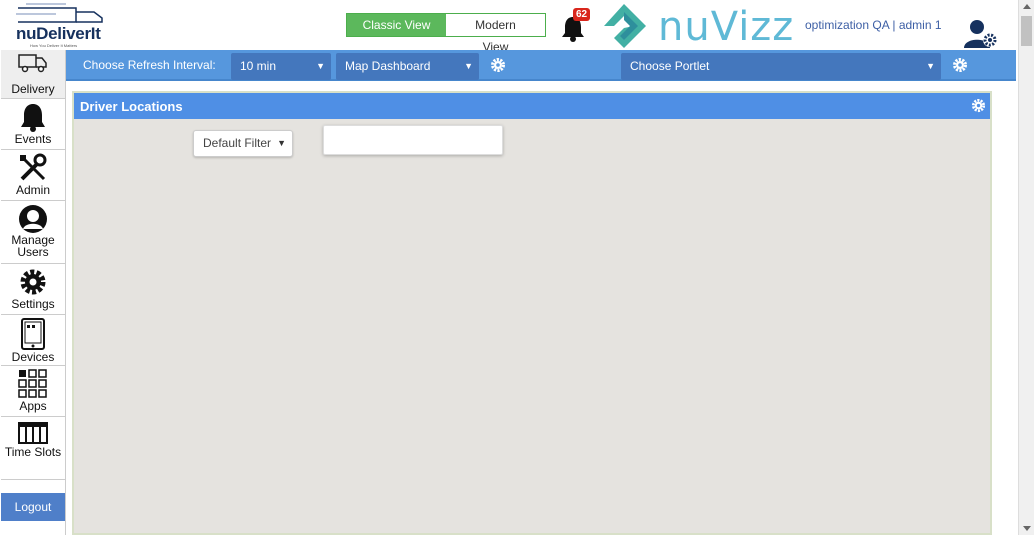  Describe the element at coordinates (33, 118) in the screenshot. I see `bell-icon` at that location.